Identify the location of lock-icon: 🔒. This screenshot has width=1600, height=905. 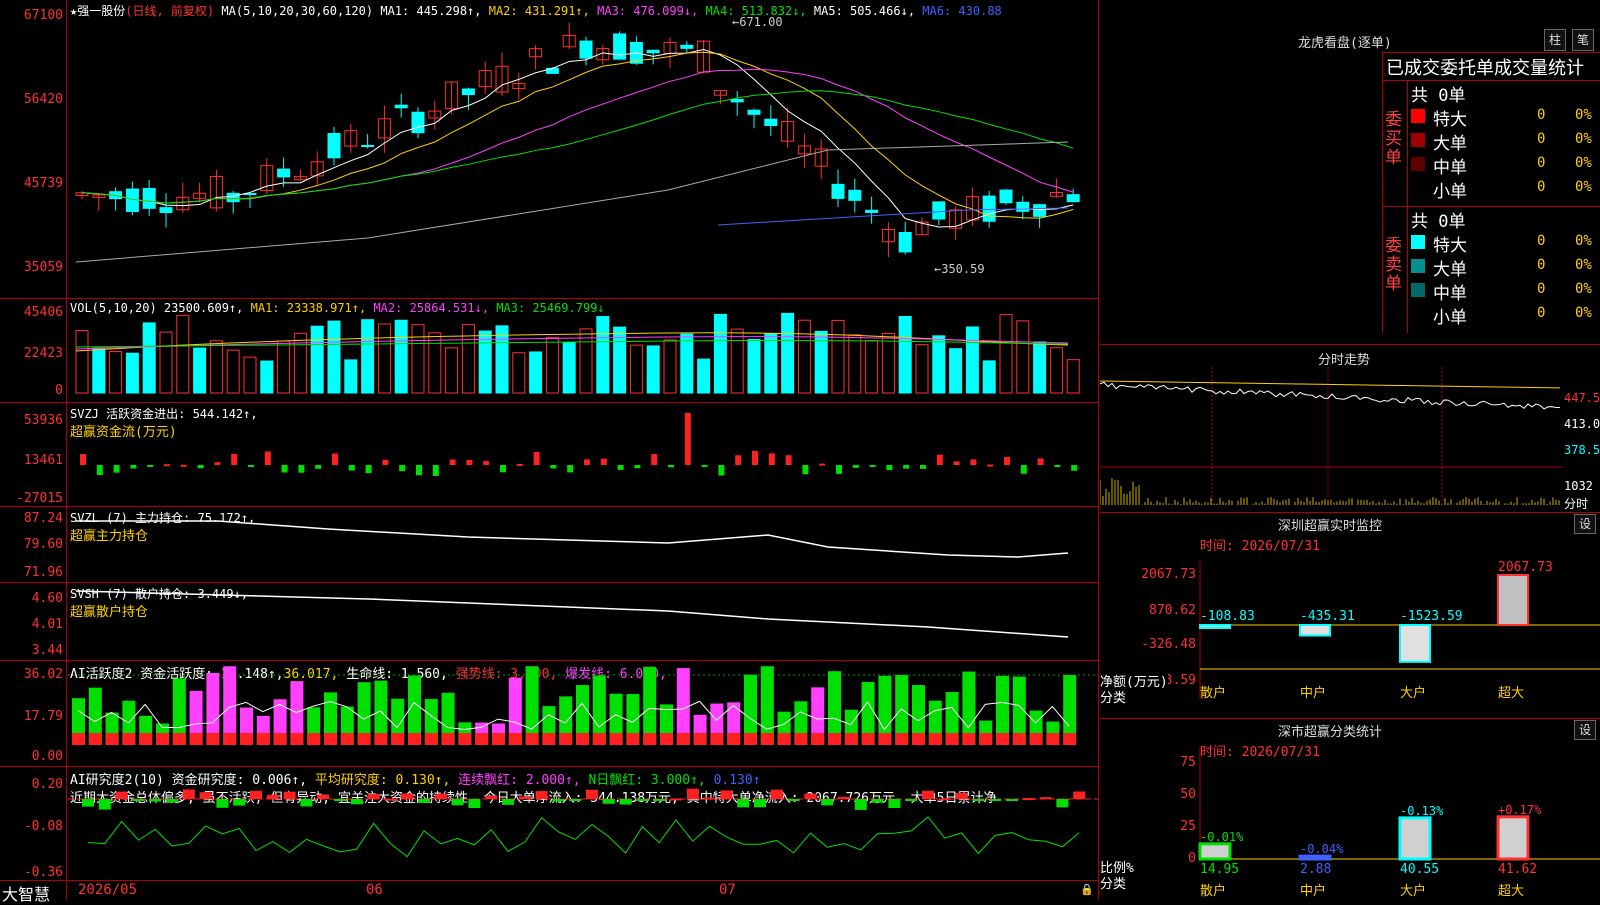
(1087, 889).